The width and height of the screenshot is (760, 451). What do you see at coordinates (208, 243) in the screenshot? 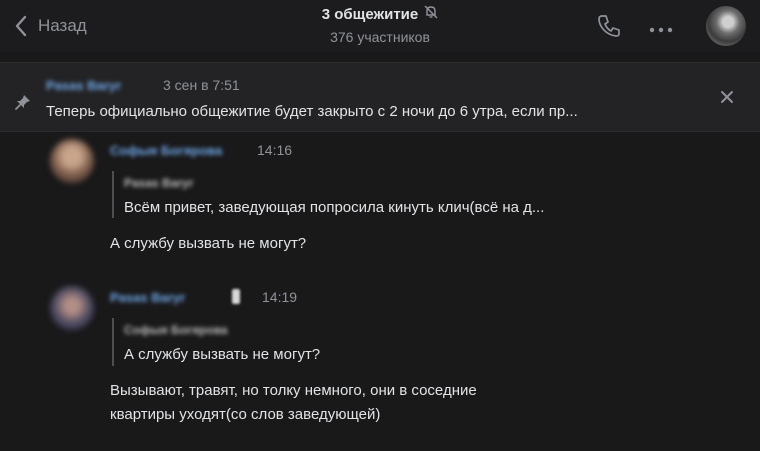
I see `message-text: А службу вызвать не могут?` at bounding box center [208, 243].